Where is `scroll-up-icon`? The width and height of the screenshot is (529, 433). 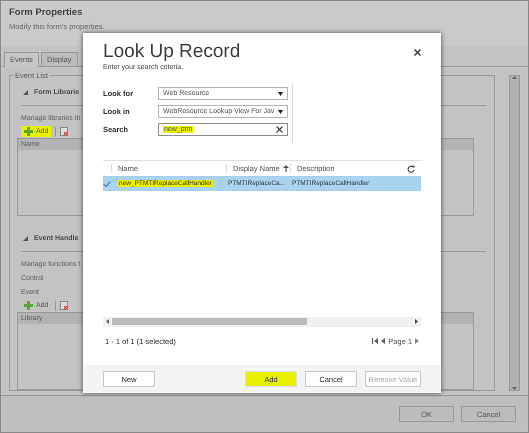
scroll-up-icon is located at coordinates (514, 77).